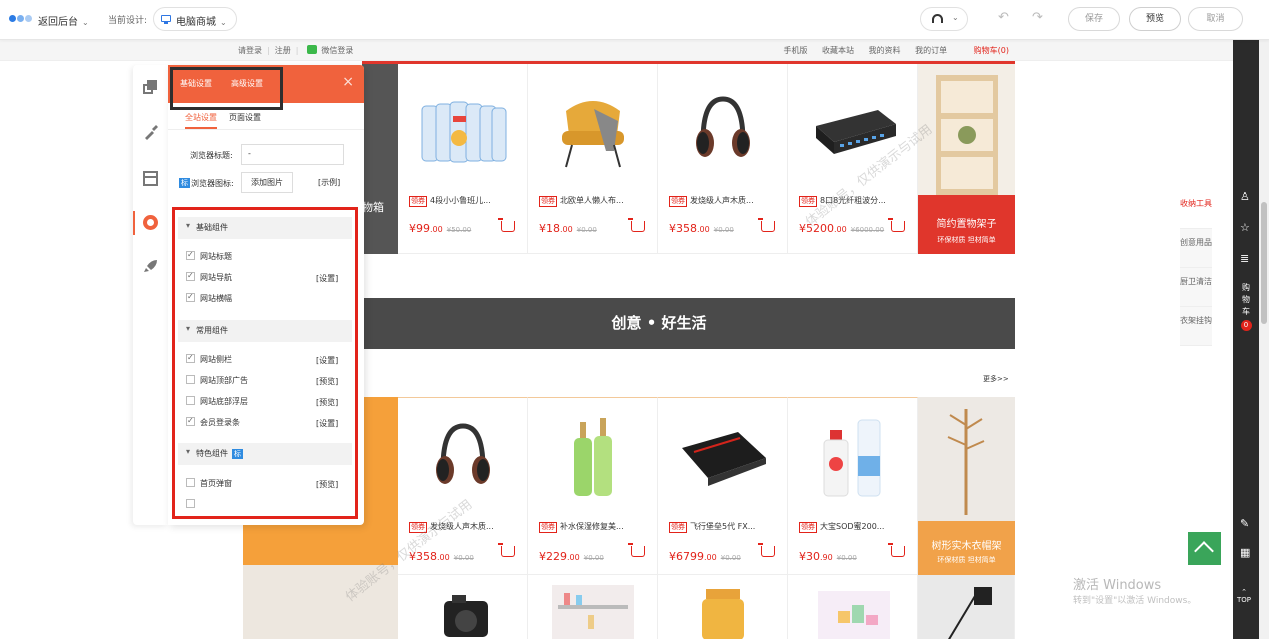 This screenshot has height=639, width=1269. Describe the element at coordinates (985, 50) in the screenshot. I see `cart-link: 购物车(0)` at that location.